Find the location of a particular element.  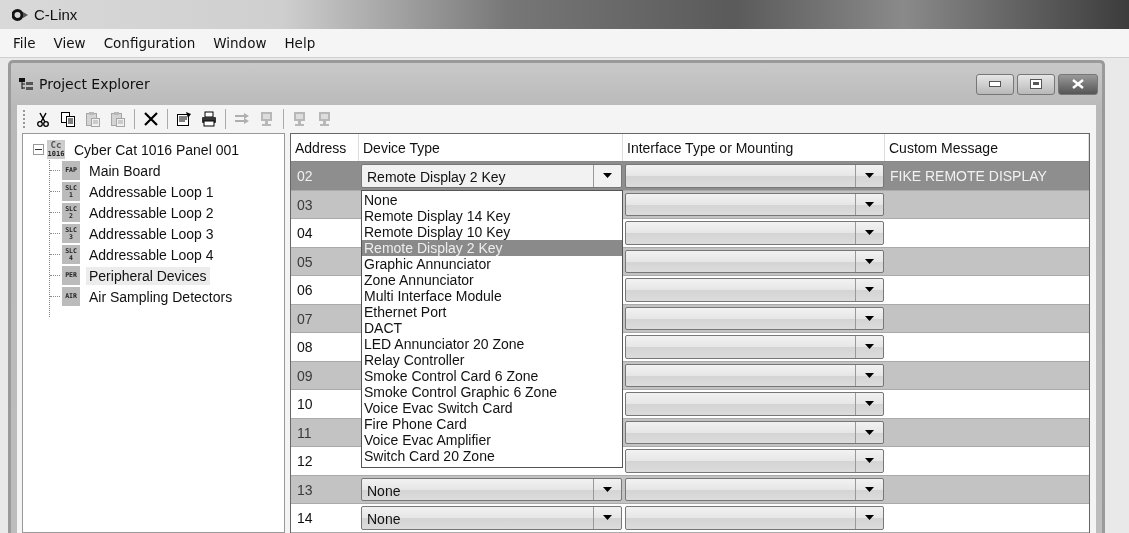

close-button is located at coordinates (1078, 84).